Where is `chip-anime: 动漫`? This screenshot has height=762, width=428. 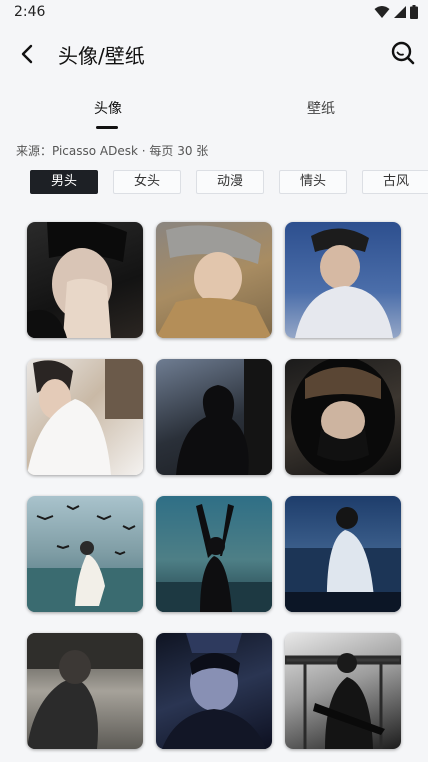 chip-anime: 动漫 is located at coordinates (230, 182).